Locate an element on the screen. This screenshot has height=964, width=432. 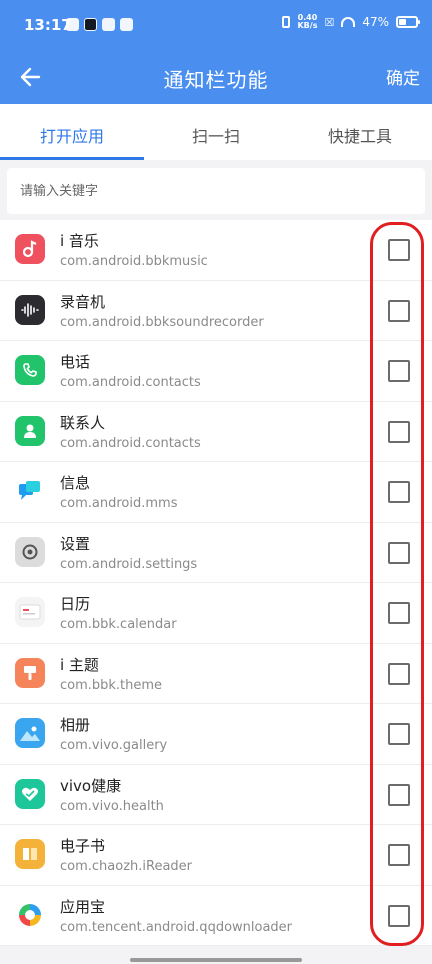
app-name: i 主题 is located at coordinates (79, 664).